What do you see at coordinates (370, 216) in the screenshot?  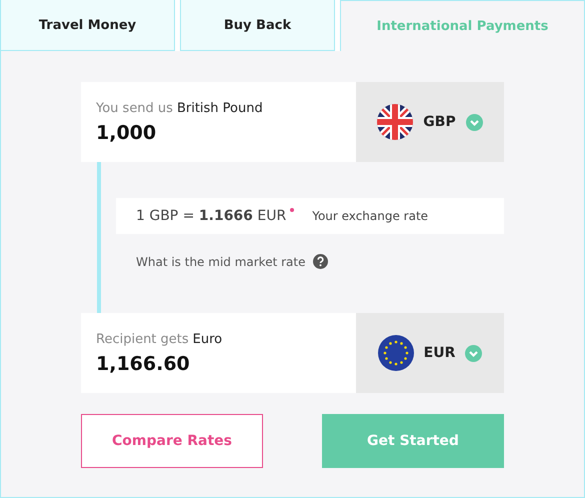 I see `exchange-rate-note: Your exchange rate` at bounding box center [370, 216].